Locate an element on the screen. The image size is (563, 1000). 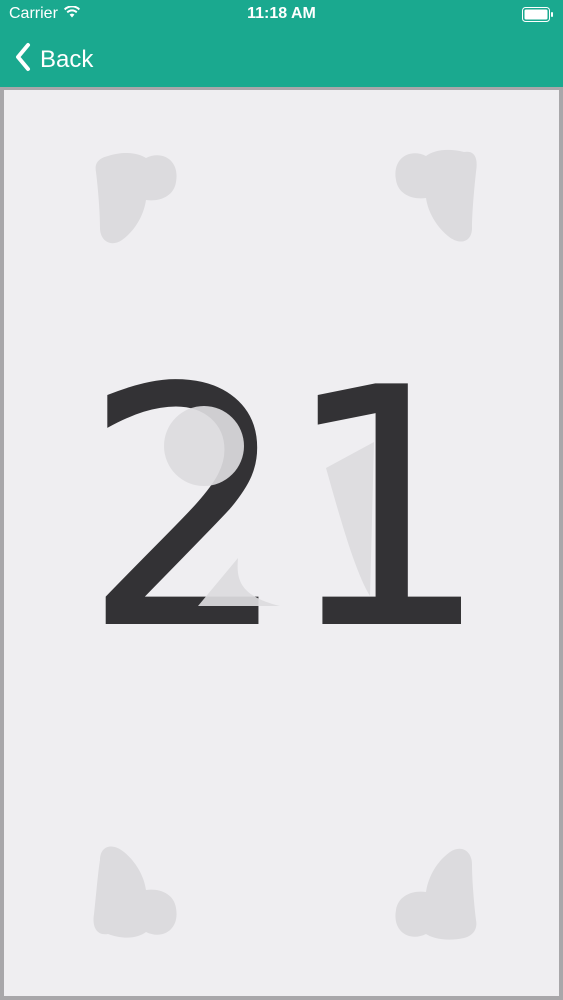
navigation-bar: Back is located at coordinates (281, 58).